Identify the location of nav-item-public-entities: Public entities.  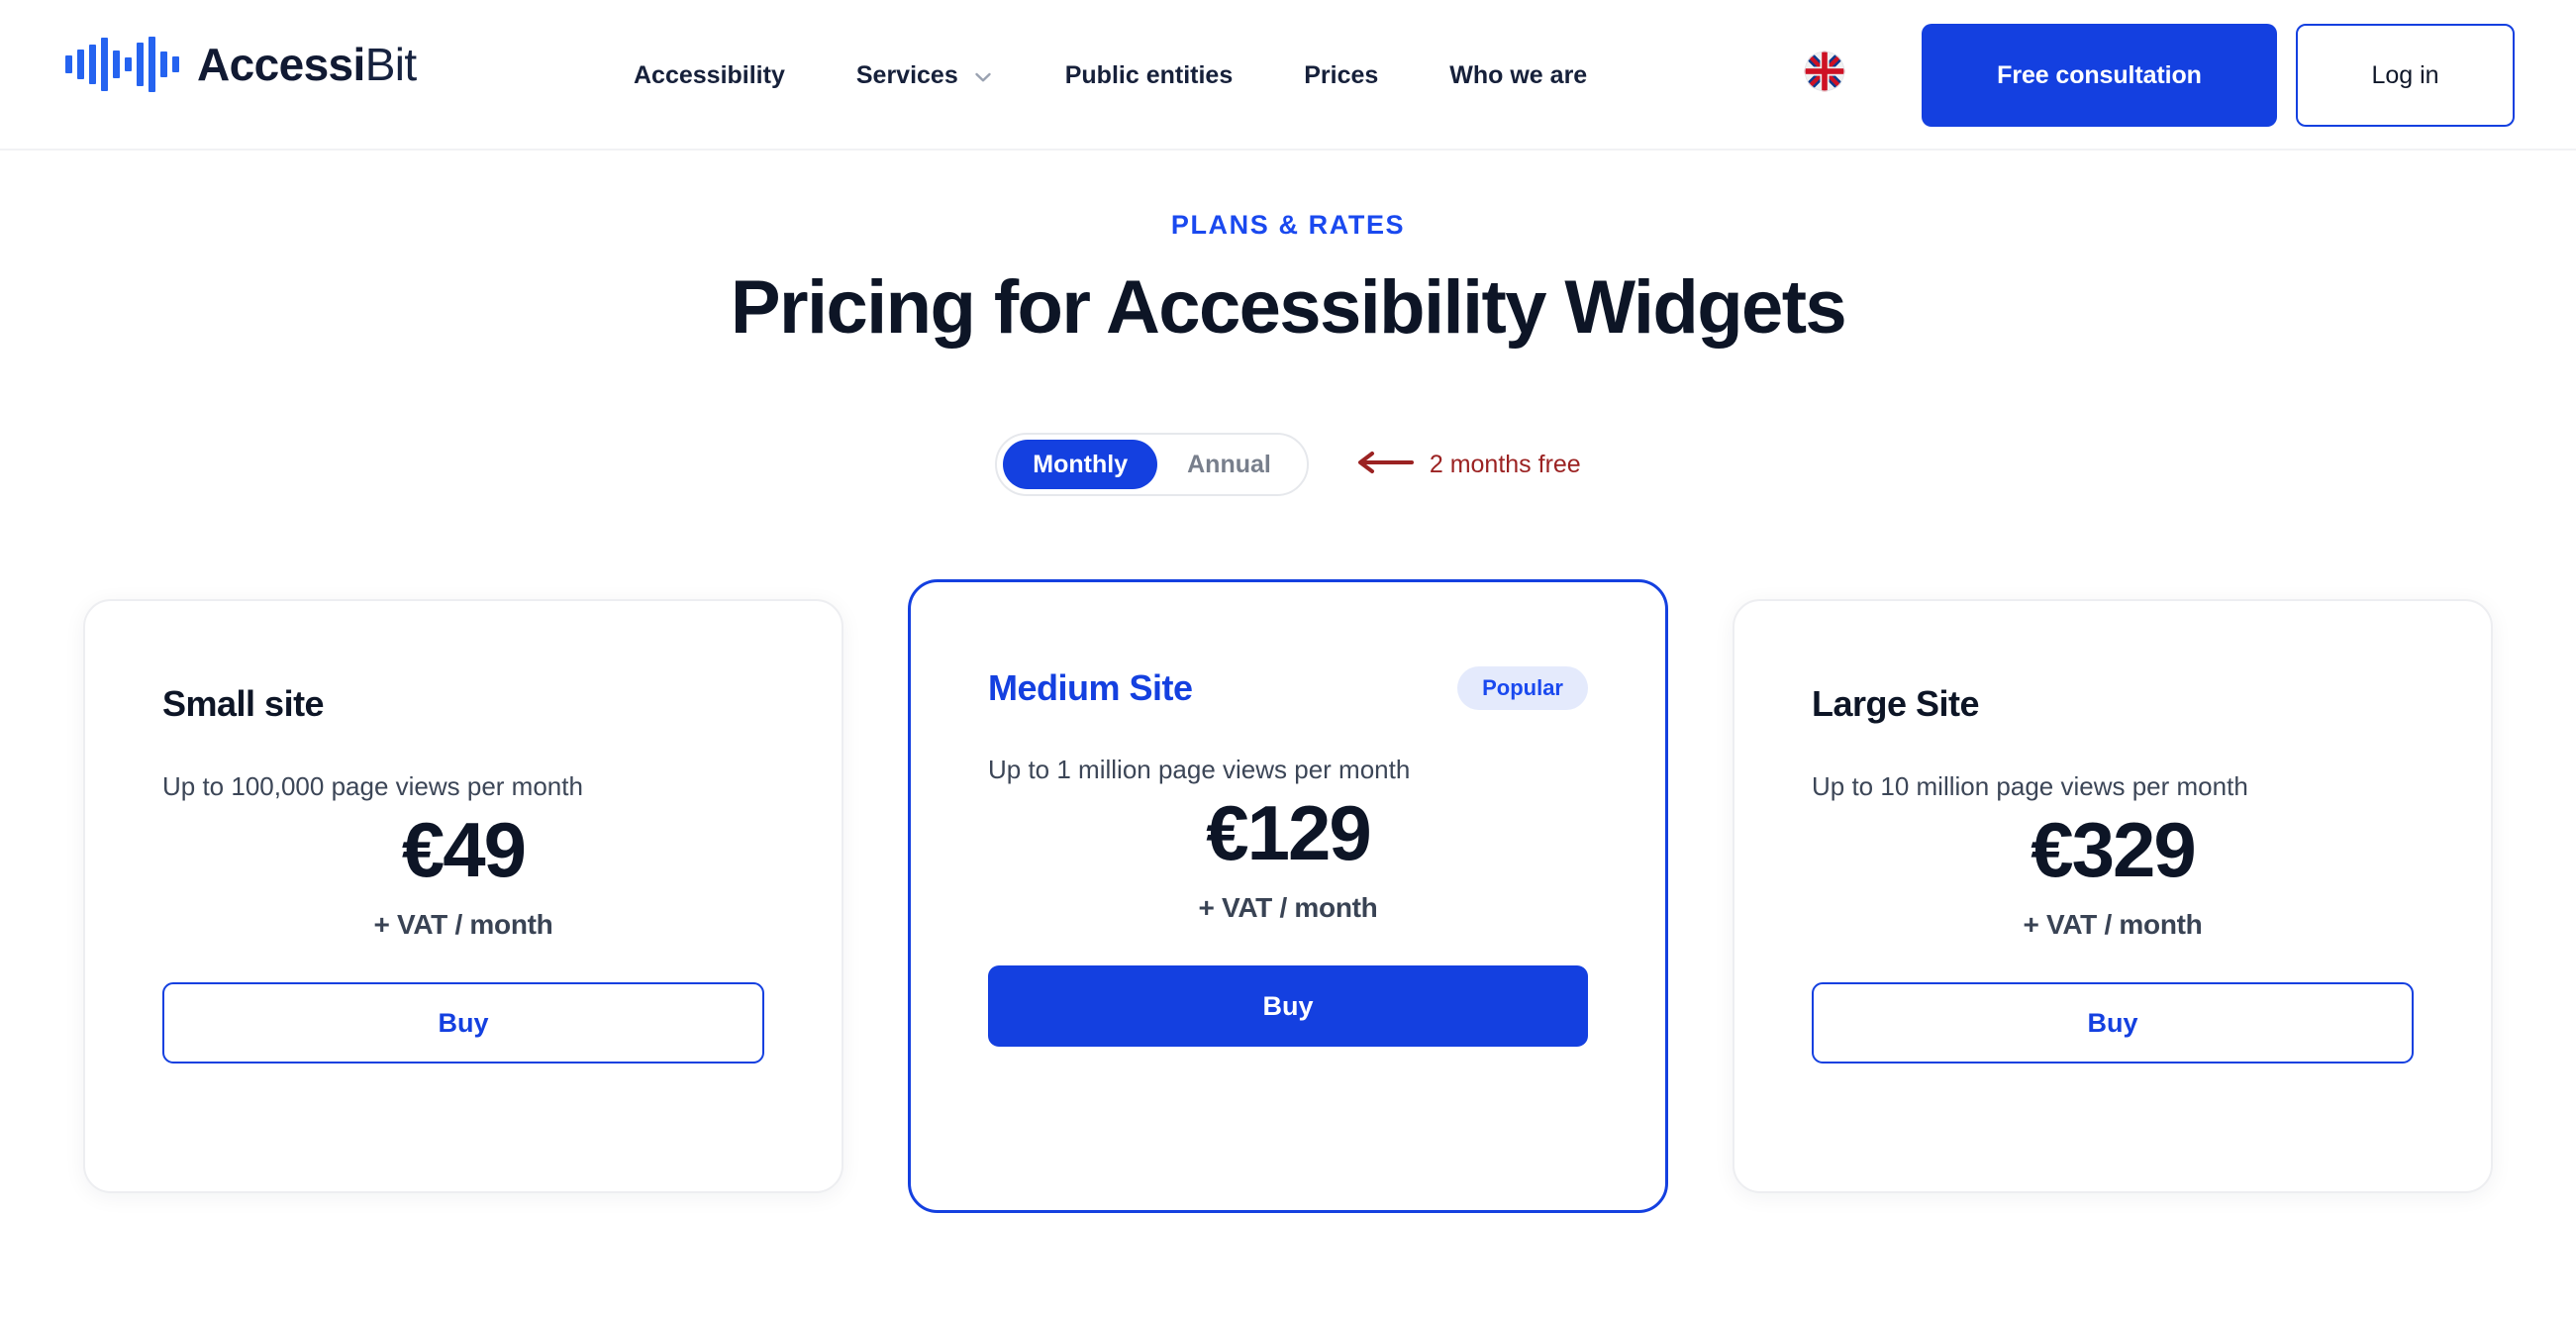
(1149, 75).